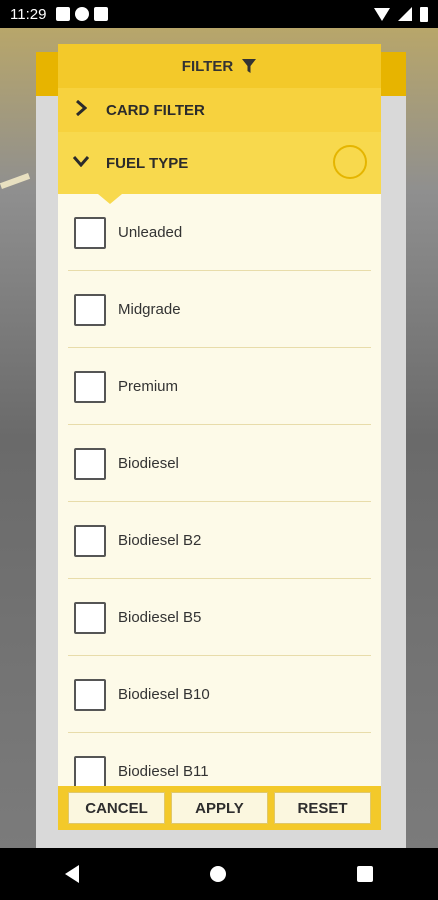 This screenshot has width=438, height=900. What do you see at coordinates (350, 162) in the screenshot?
I see `select-all-toggle` at bounding box center [350, 162].